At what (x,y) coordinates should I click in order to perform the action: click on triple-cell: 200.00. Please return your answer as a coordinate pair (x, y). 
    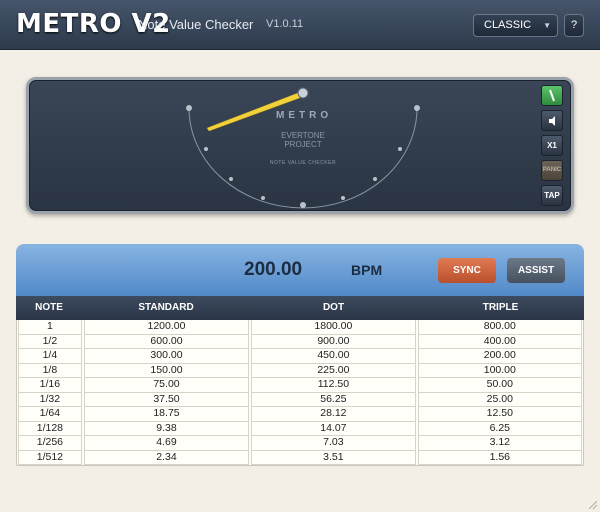
    Looking at the image, I should click on (499, 356).